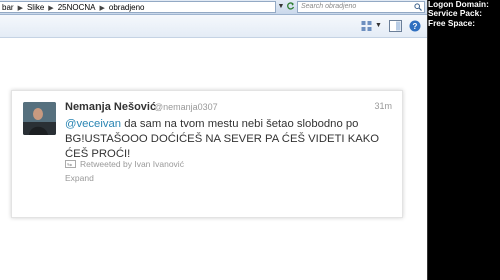 Image resolution: width=500 pixels, height=280 pixels. What do you see at coordinates (329, 6) in the screenshot?
I see `search-placeholder: Search obradjeno` at bounding box center [329, 6].